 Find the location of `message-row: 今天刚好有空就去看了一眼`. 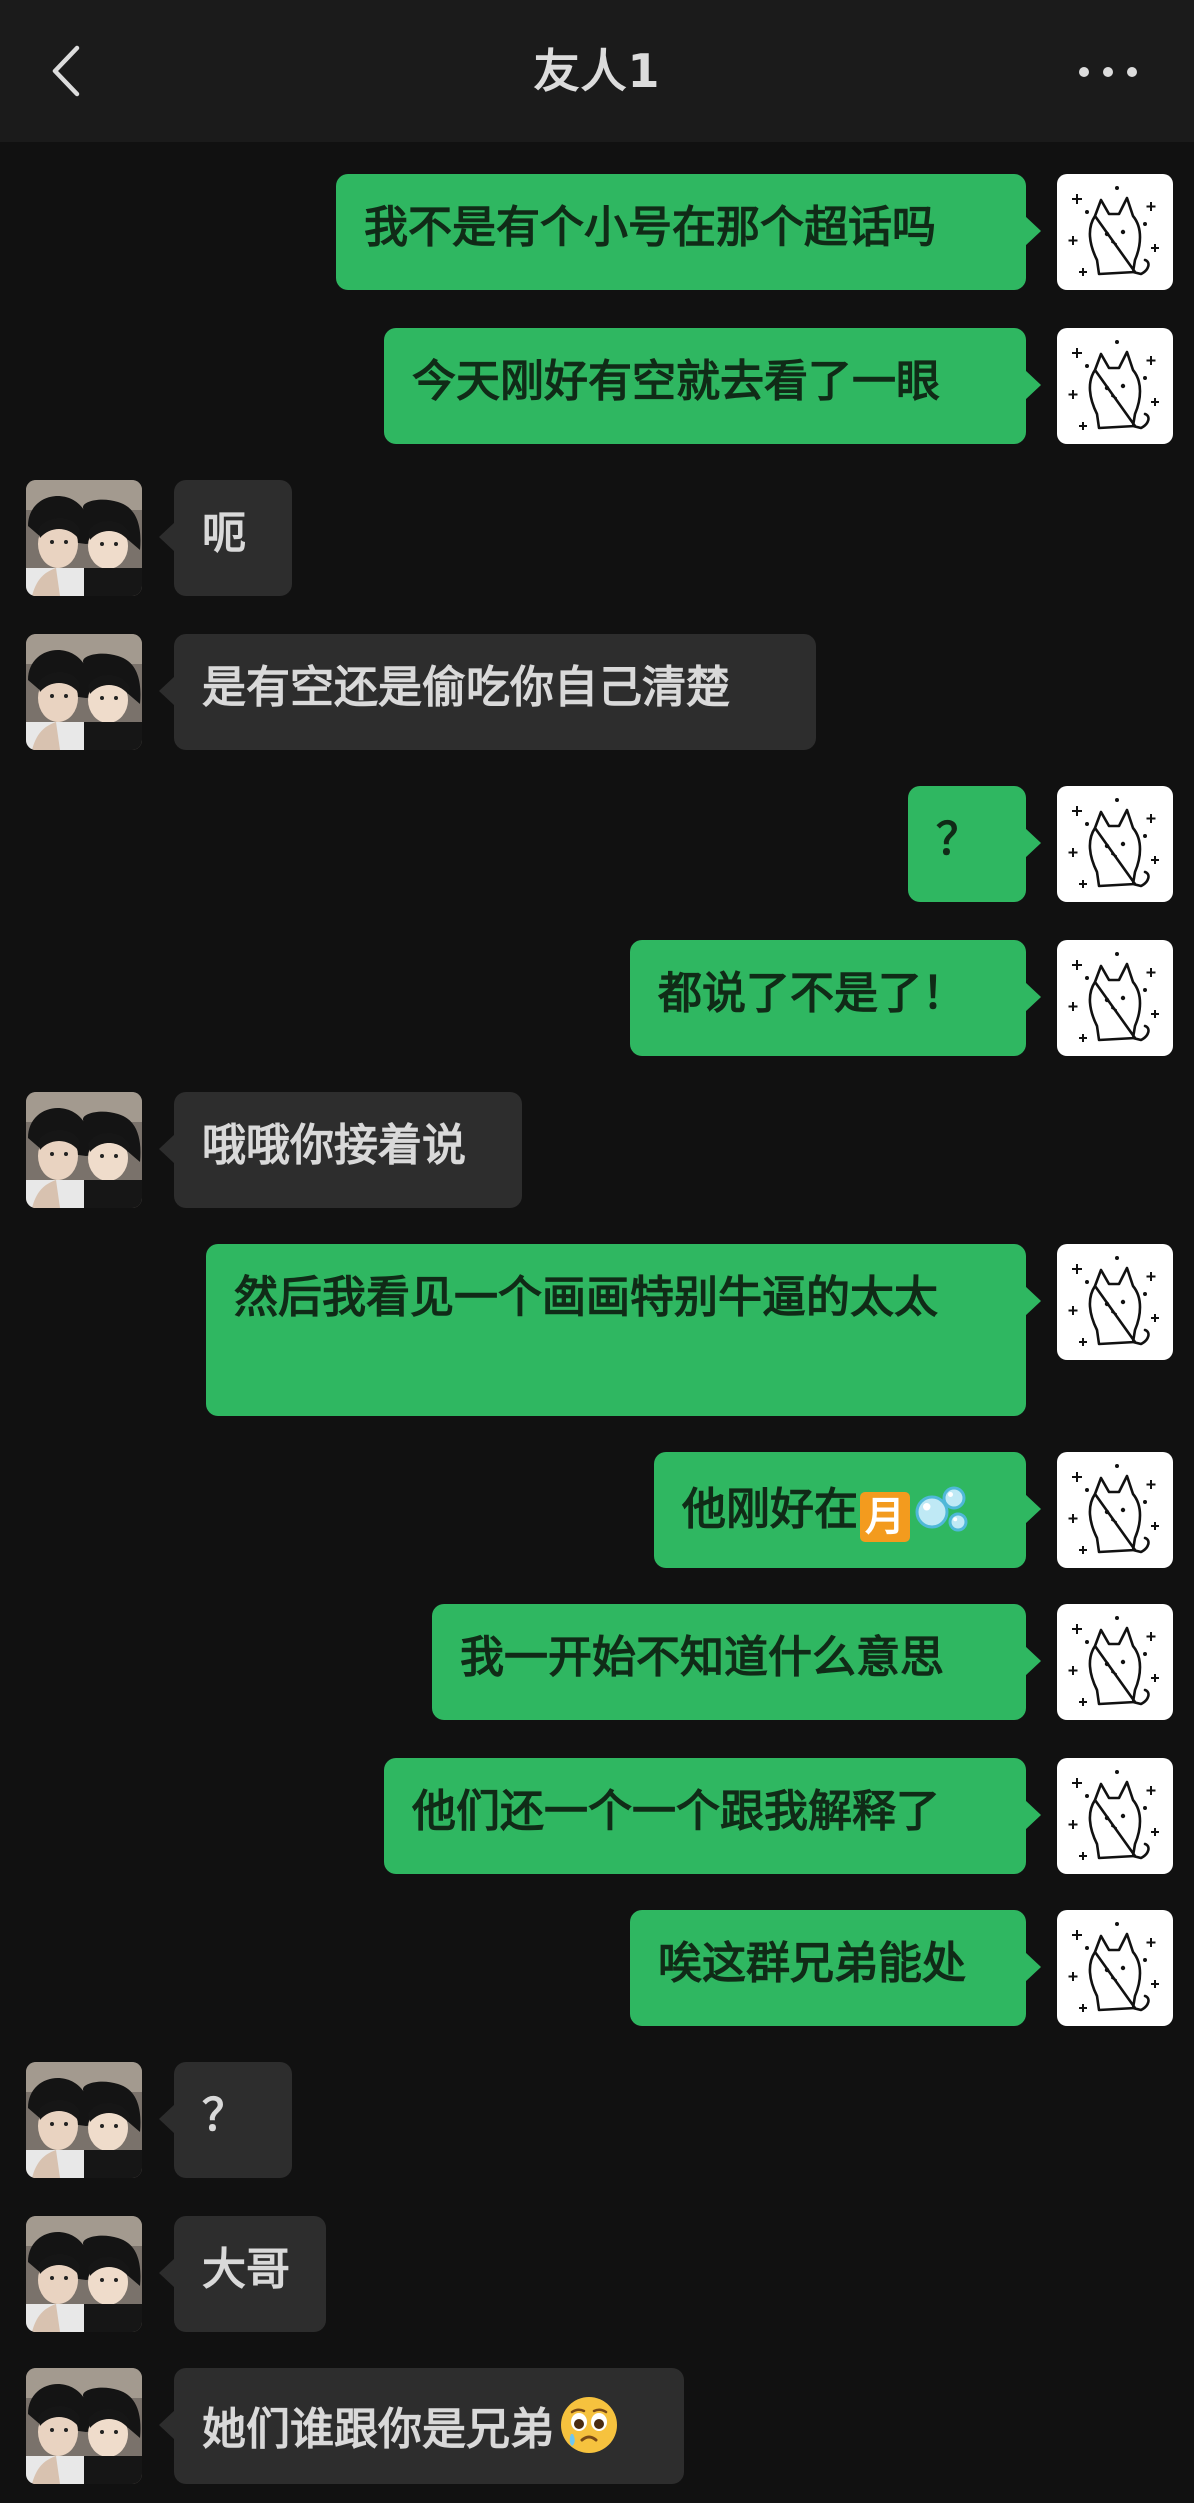

message-row: 今天刚好有空就去看了一眼 is located at coordinates (597, 386).